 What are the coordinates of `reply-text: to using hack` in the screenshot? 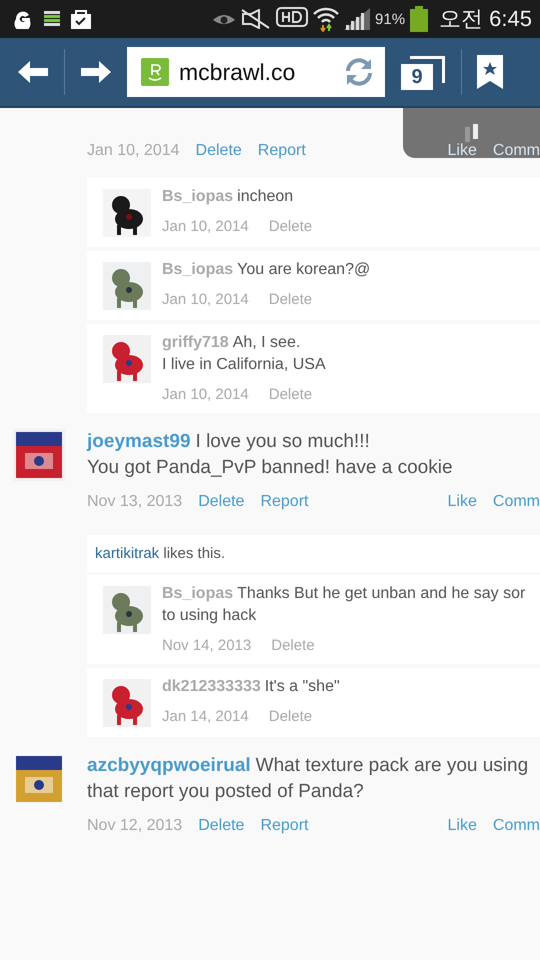 It's located at (209, 615).